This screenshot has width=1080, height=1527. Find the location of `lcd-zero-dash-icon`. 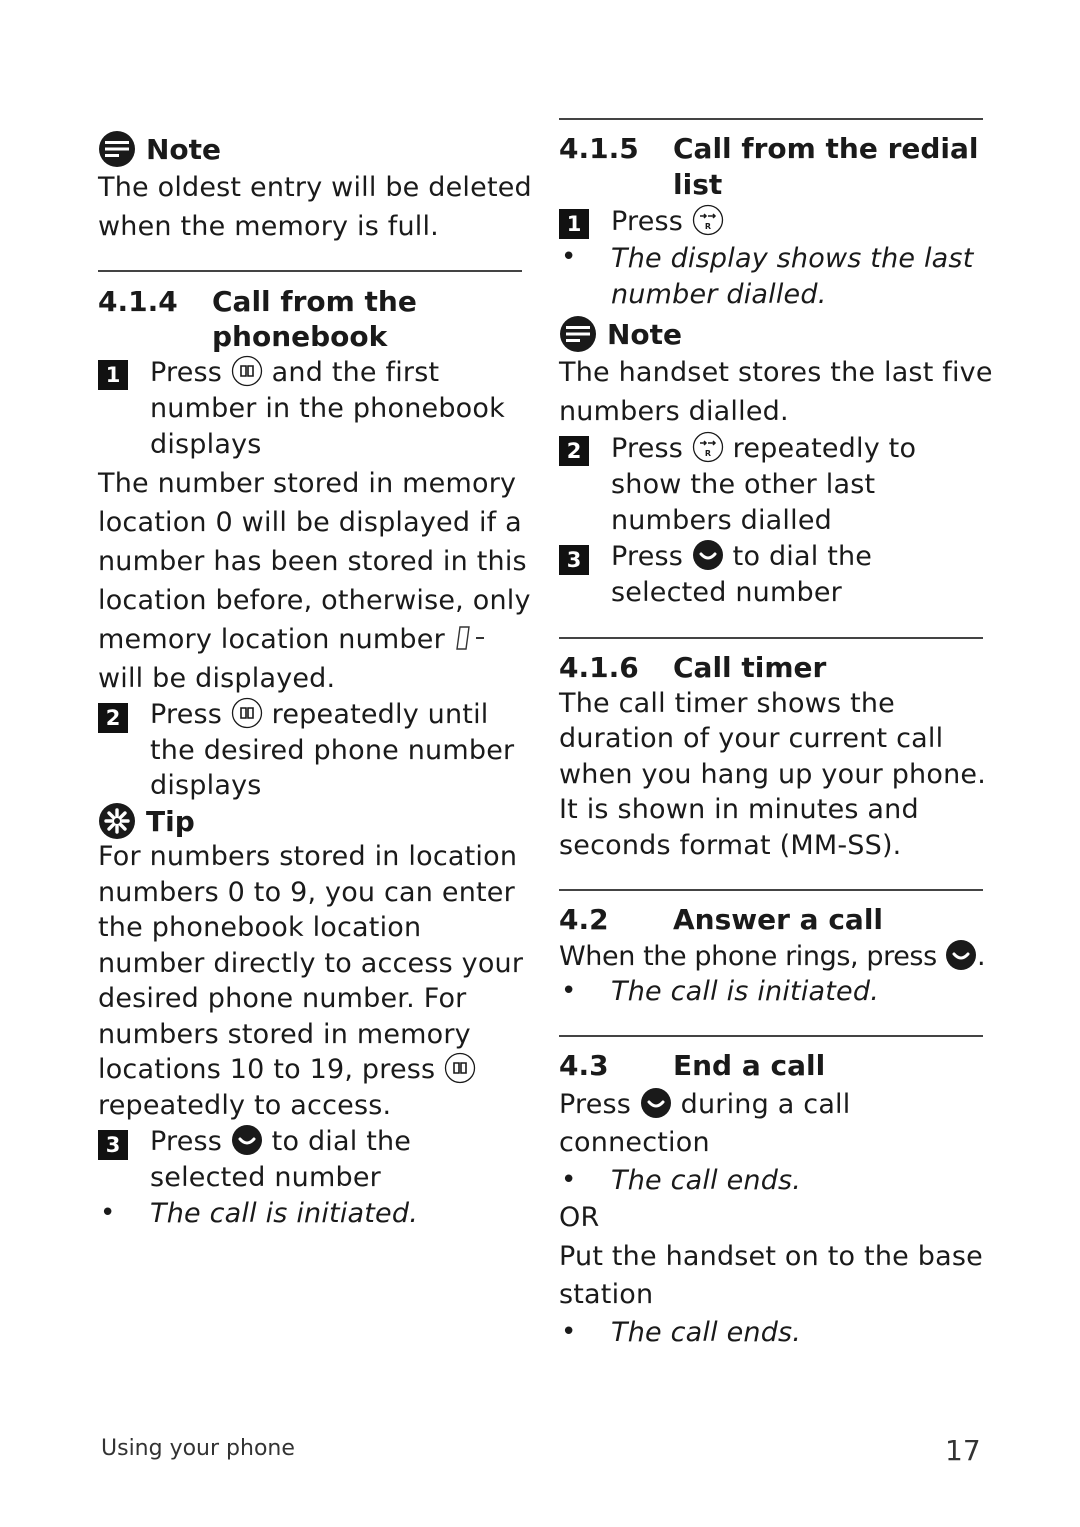

lcd-zero-dash-icon is located at coordinates (469, 637).